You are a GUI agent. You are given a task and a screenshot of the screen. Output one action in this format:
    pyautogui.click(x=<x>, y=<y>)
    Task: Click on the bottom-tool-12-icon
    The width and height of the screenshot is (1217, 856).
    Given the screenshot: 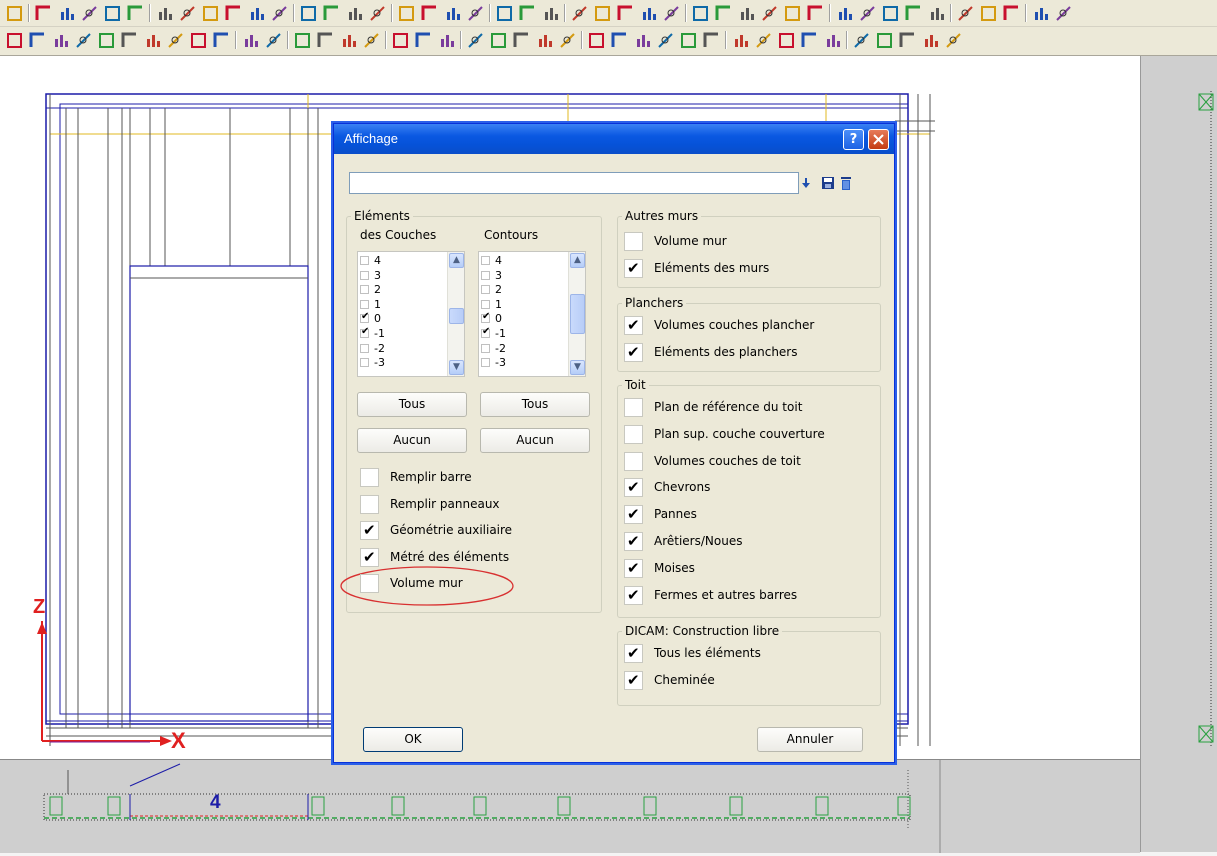 What is the action you would take?
    pyautogui.click(x=273, y=40)
    